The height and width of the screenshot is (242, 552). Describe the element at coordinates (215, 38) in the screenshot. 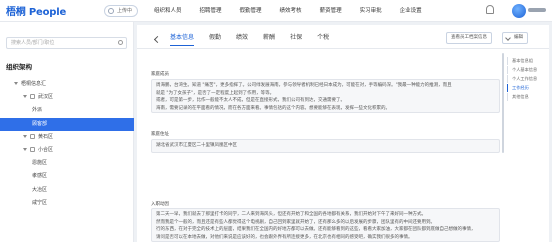

I see `tab-attendance: 假勤` at that location.